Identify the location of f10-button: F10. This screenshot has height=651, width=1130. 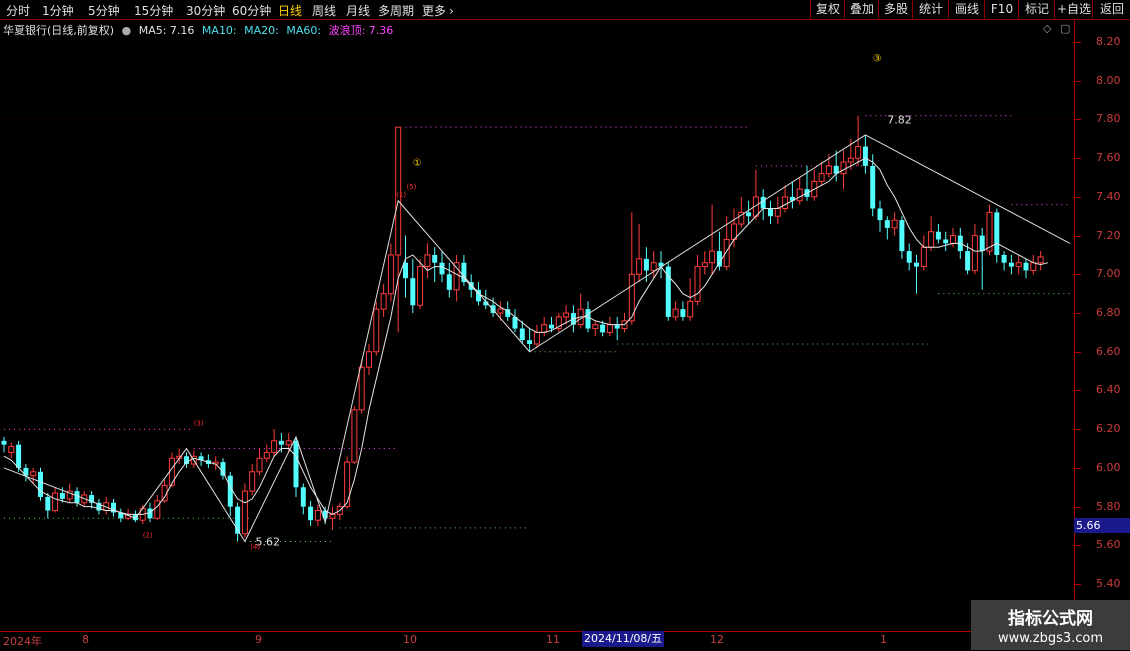
(1001, 9).